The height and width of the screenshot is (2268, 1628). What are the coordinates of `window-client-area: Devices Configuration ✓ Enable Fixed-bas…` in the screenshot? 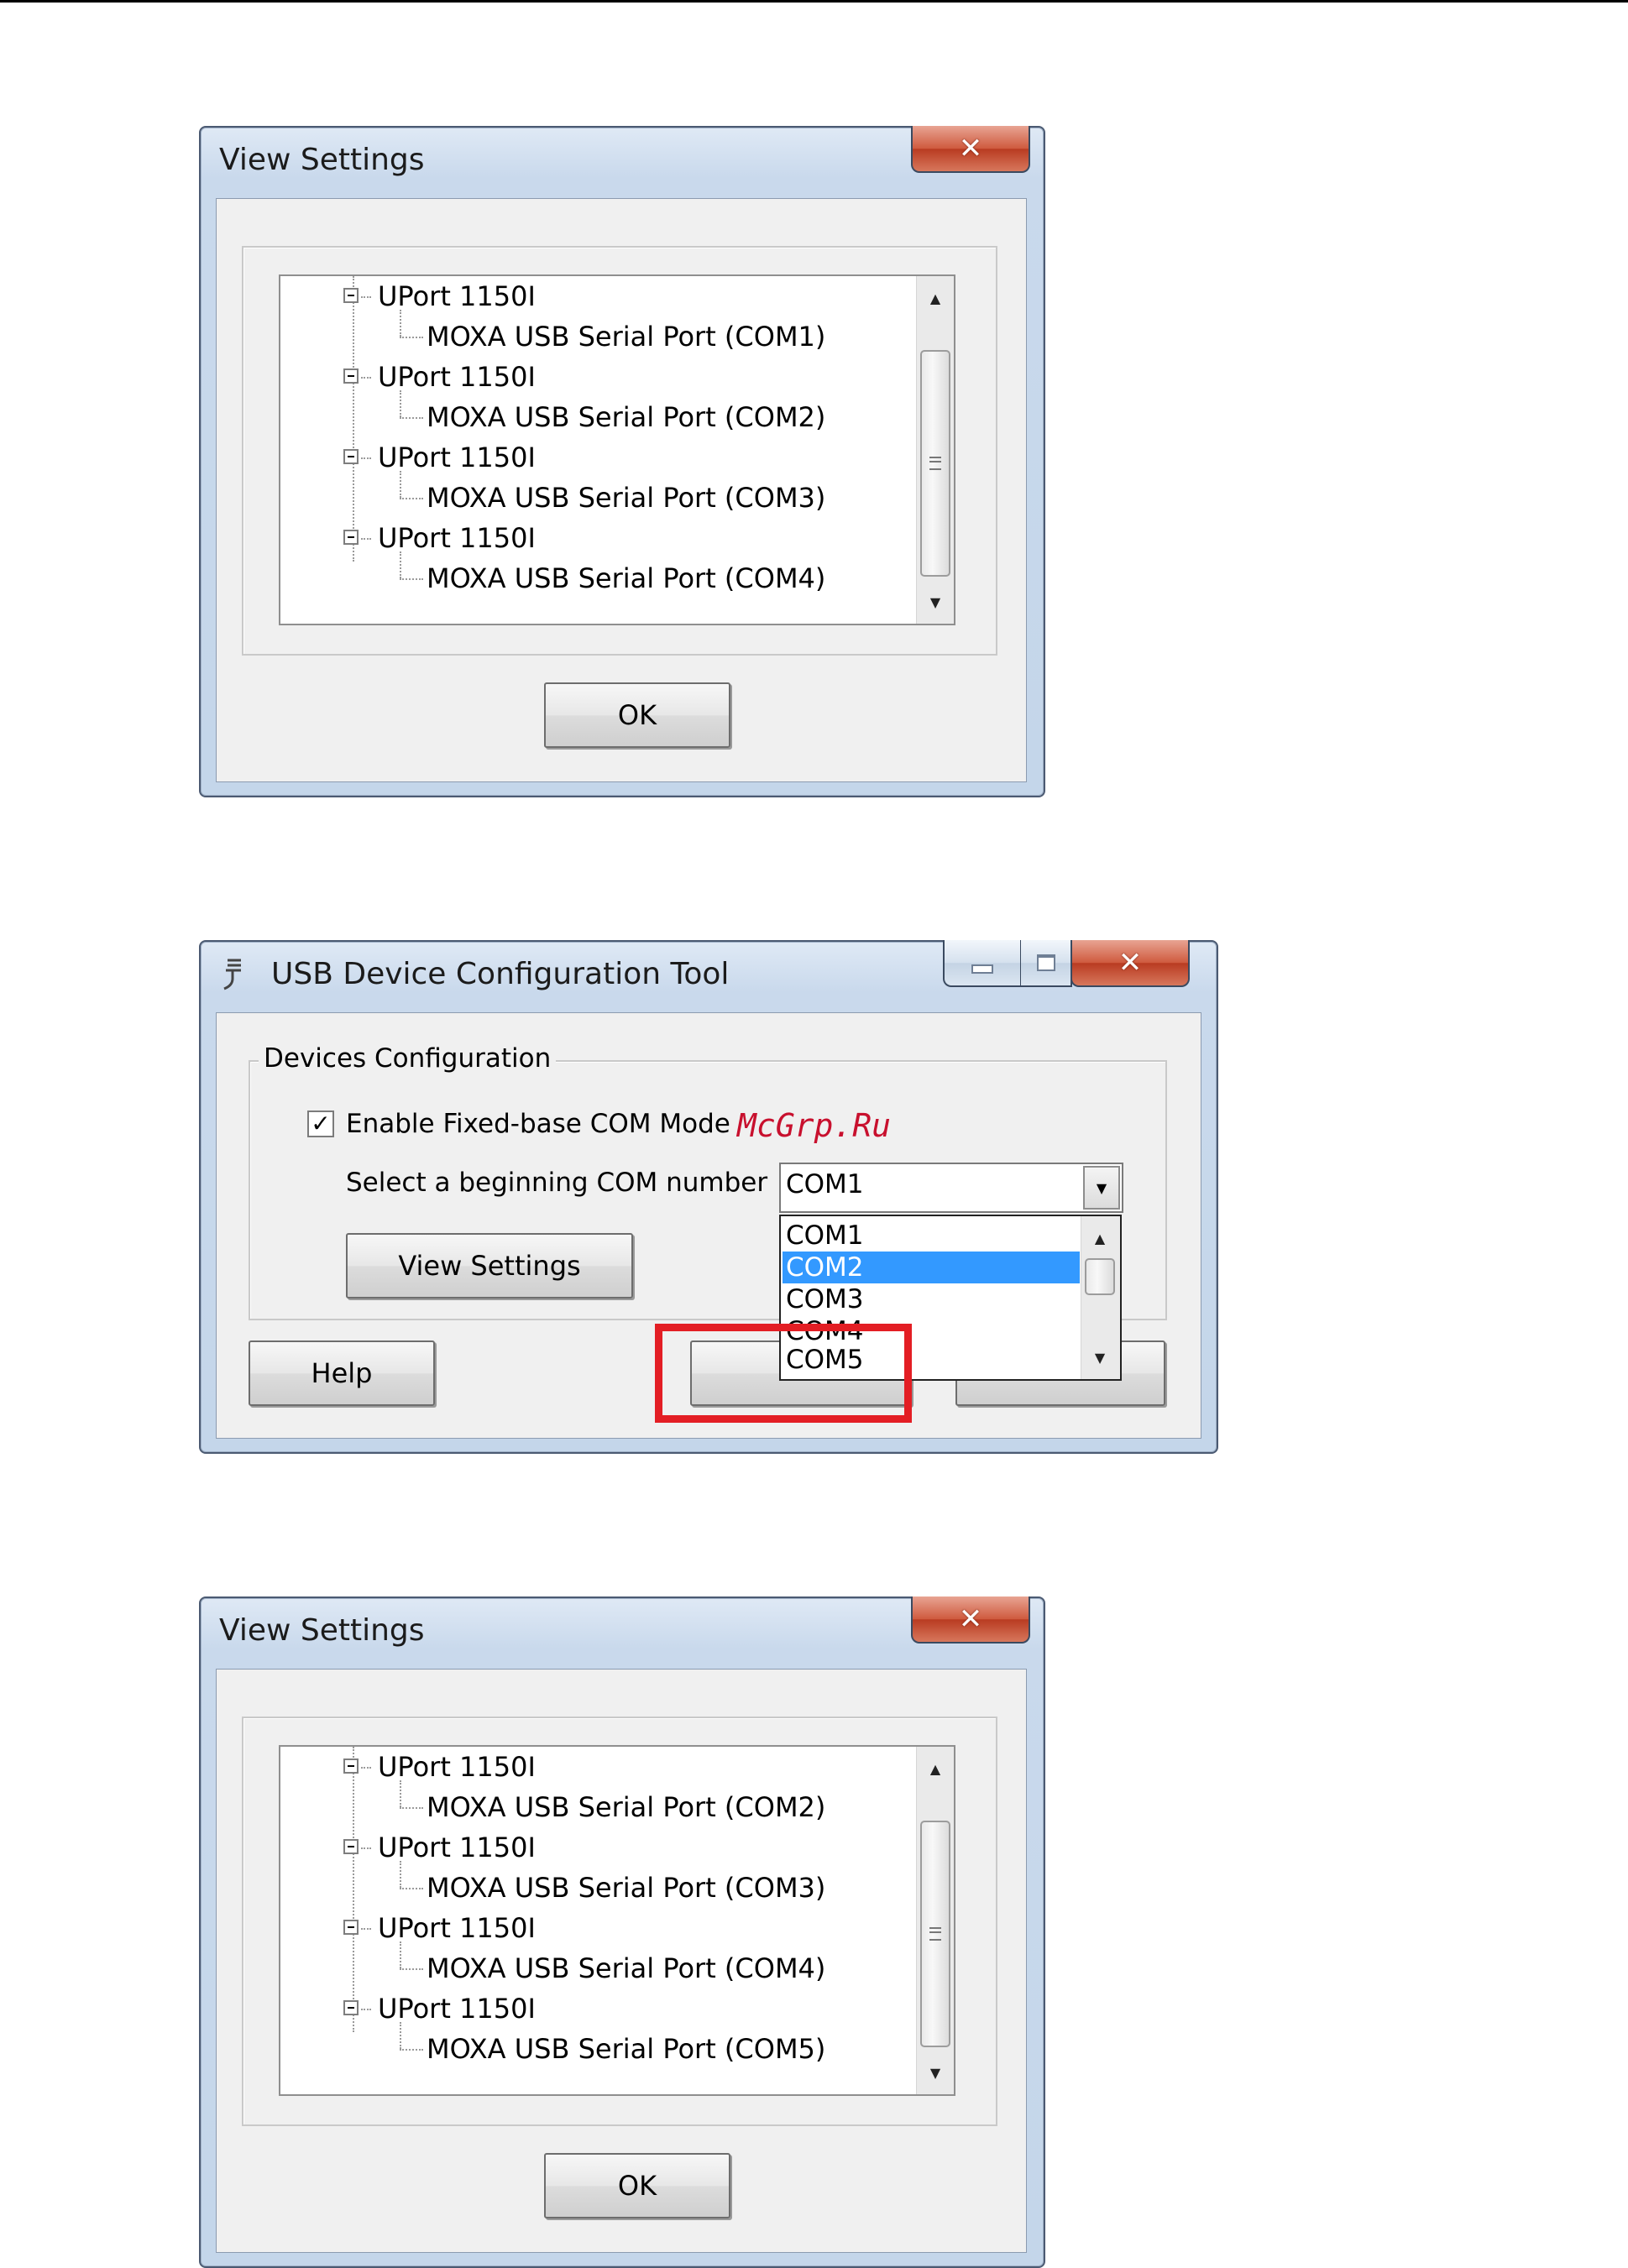 It's located at (708, 1225).